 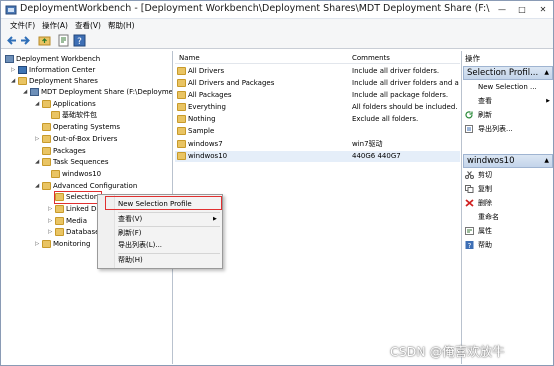 I want to click on action-delete: 删除, so click(x=508, y=203).